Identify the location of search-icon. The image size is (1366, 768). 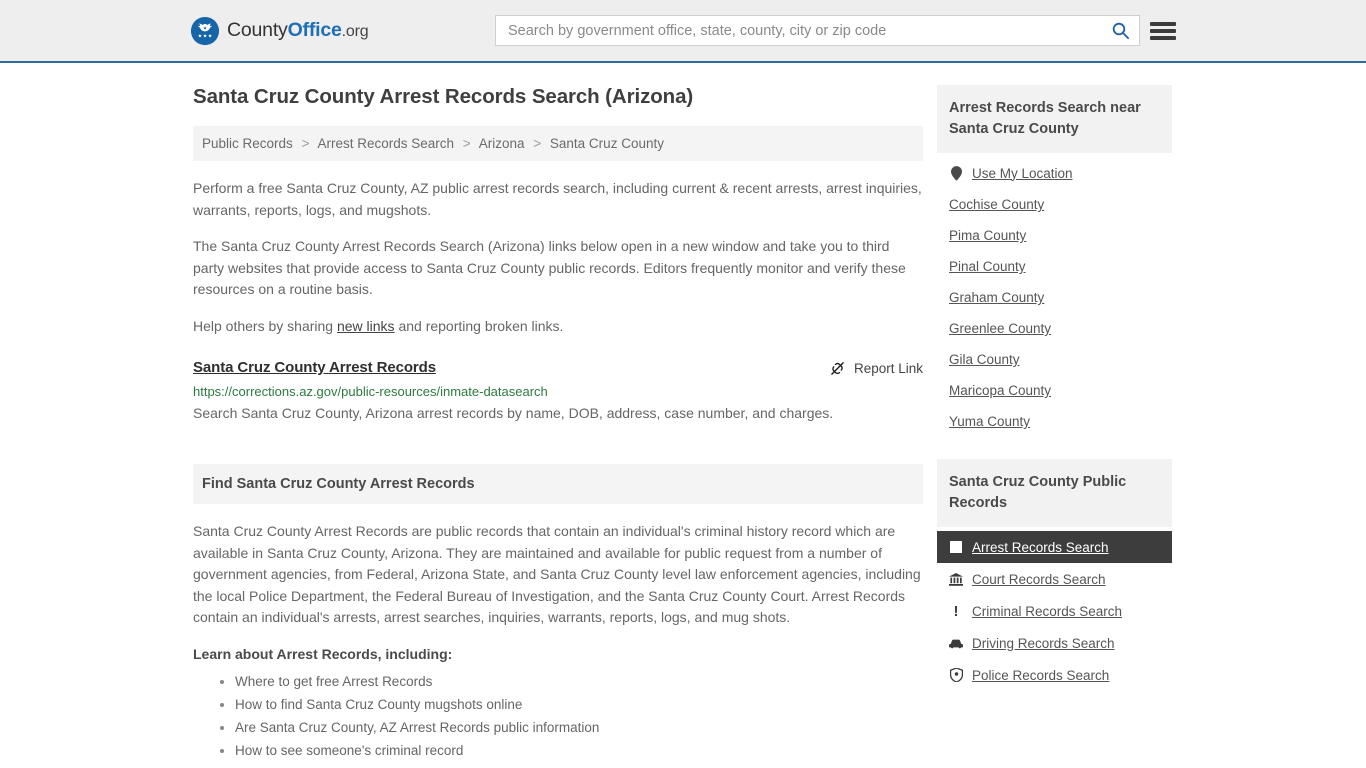
(1120, 31).